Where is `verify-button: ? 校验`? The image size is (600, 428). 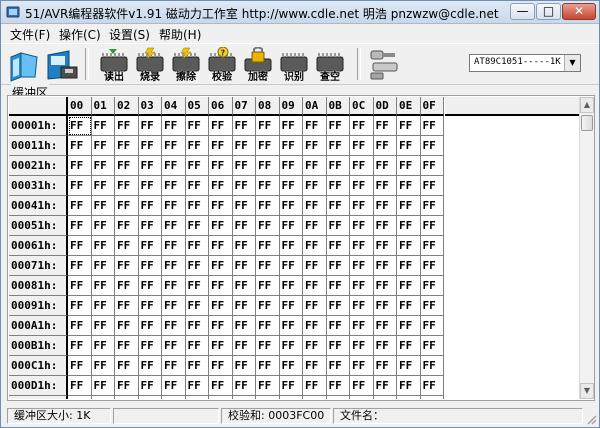
verify-button: ? 校验 is located at coordinates (222, 65).